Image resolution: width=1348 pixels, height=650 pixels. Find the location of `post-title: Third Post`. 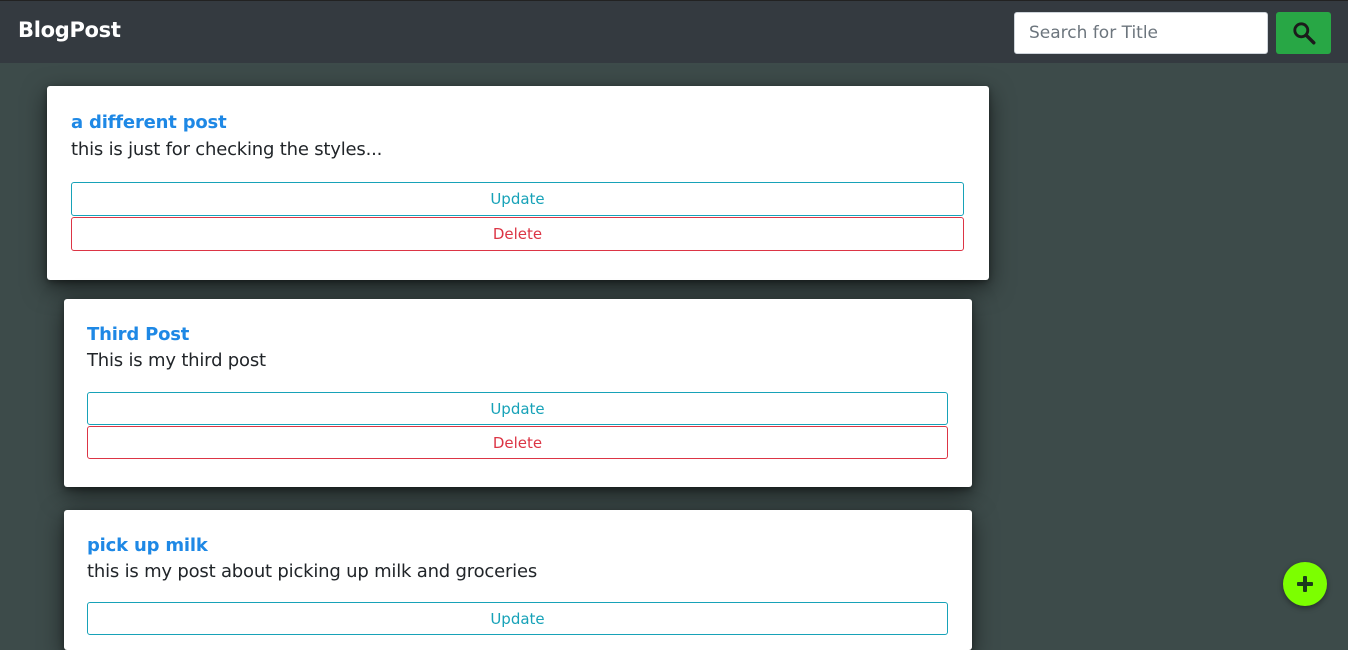

post-title: Third Post is located at coordinates (138, 334).